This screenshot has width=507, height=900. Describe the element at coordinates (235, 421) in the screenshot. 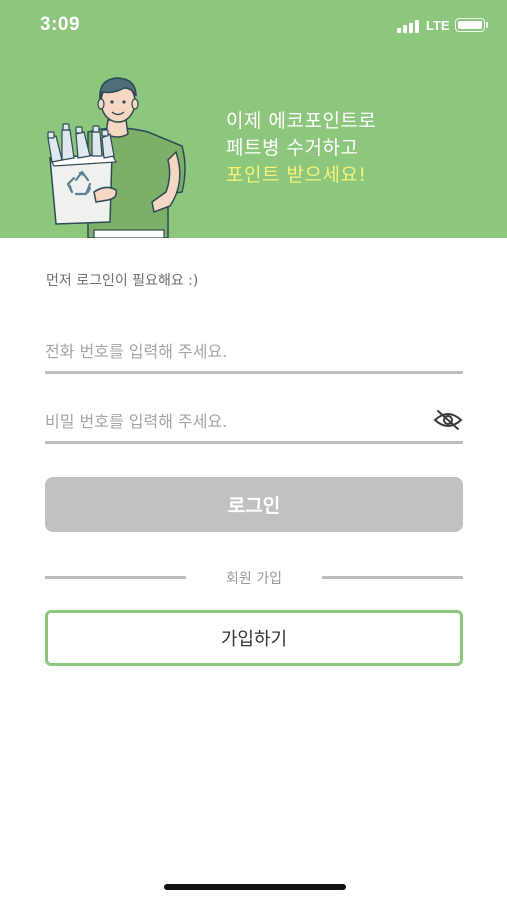

I see `password-input` at that location.